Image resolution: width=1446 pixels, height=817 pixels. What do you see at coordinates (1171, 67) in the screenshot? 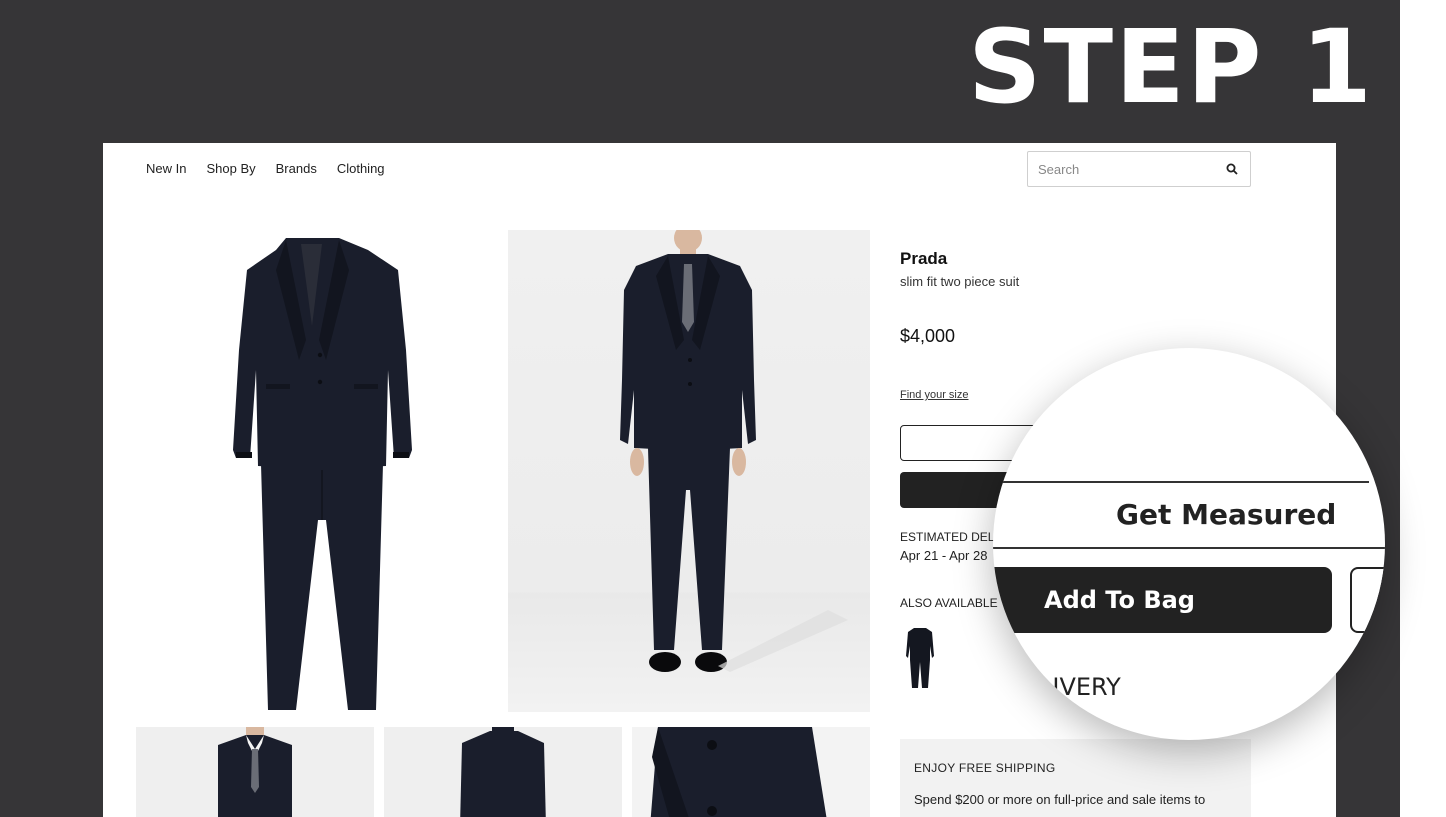
I see `step-title: STEP 1` at bounding box center [1171, 67].